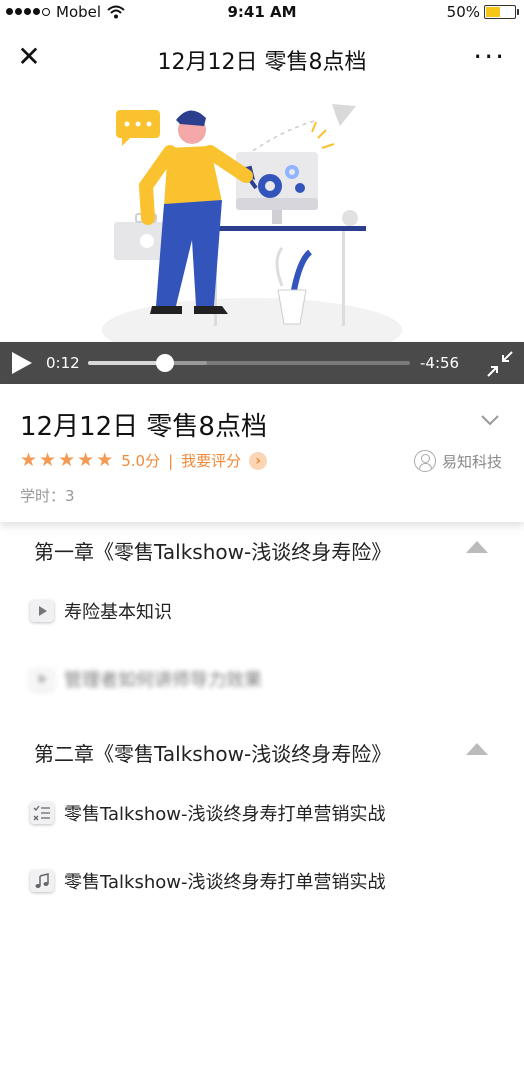 The height and width of the screenshot is (1074, 524). What do you see at coordinates (22, 363) in the screenshot?
I see `play-button` at bounding box center [22, 363].